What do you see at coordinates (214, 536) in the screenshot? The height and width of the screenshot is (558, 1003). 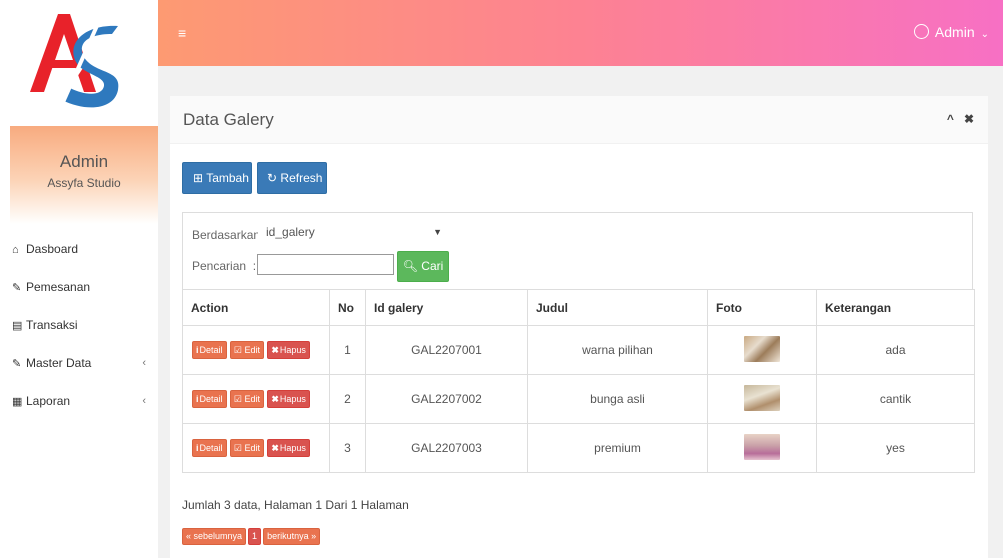 I see `prev-page-button: « sebelumnya` at bounding box center [214, 536].